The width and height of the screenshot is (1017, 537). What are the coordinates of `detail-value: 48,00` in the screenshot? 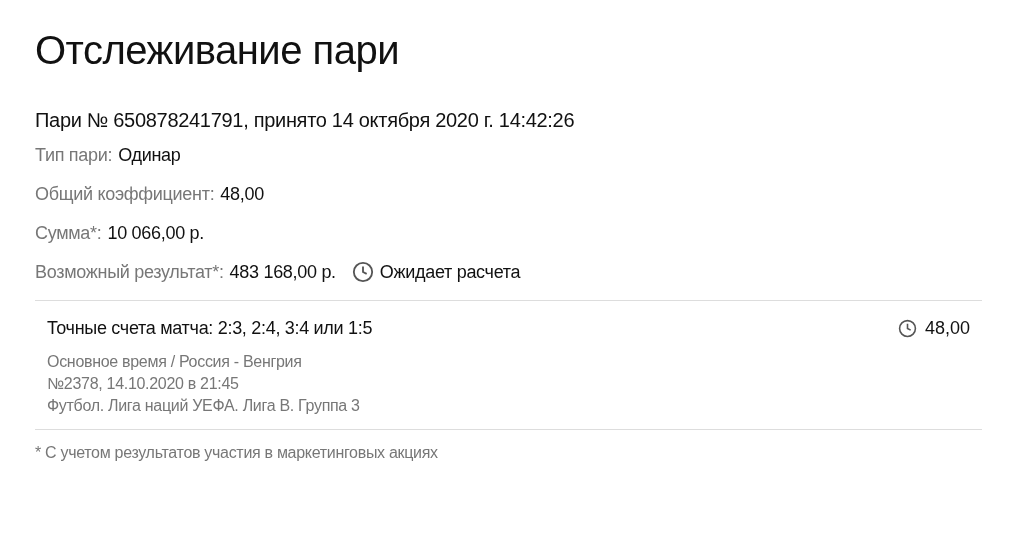 It's located at (242, 194).